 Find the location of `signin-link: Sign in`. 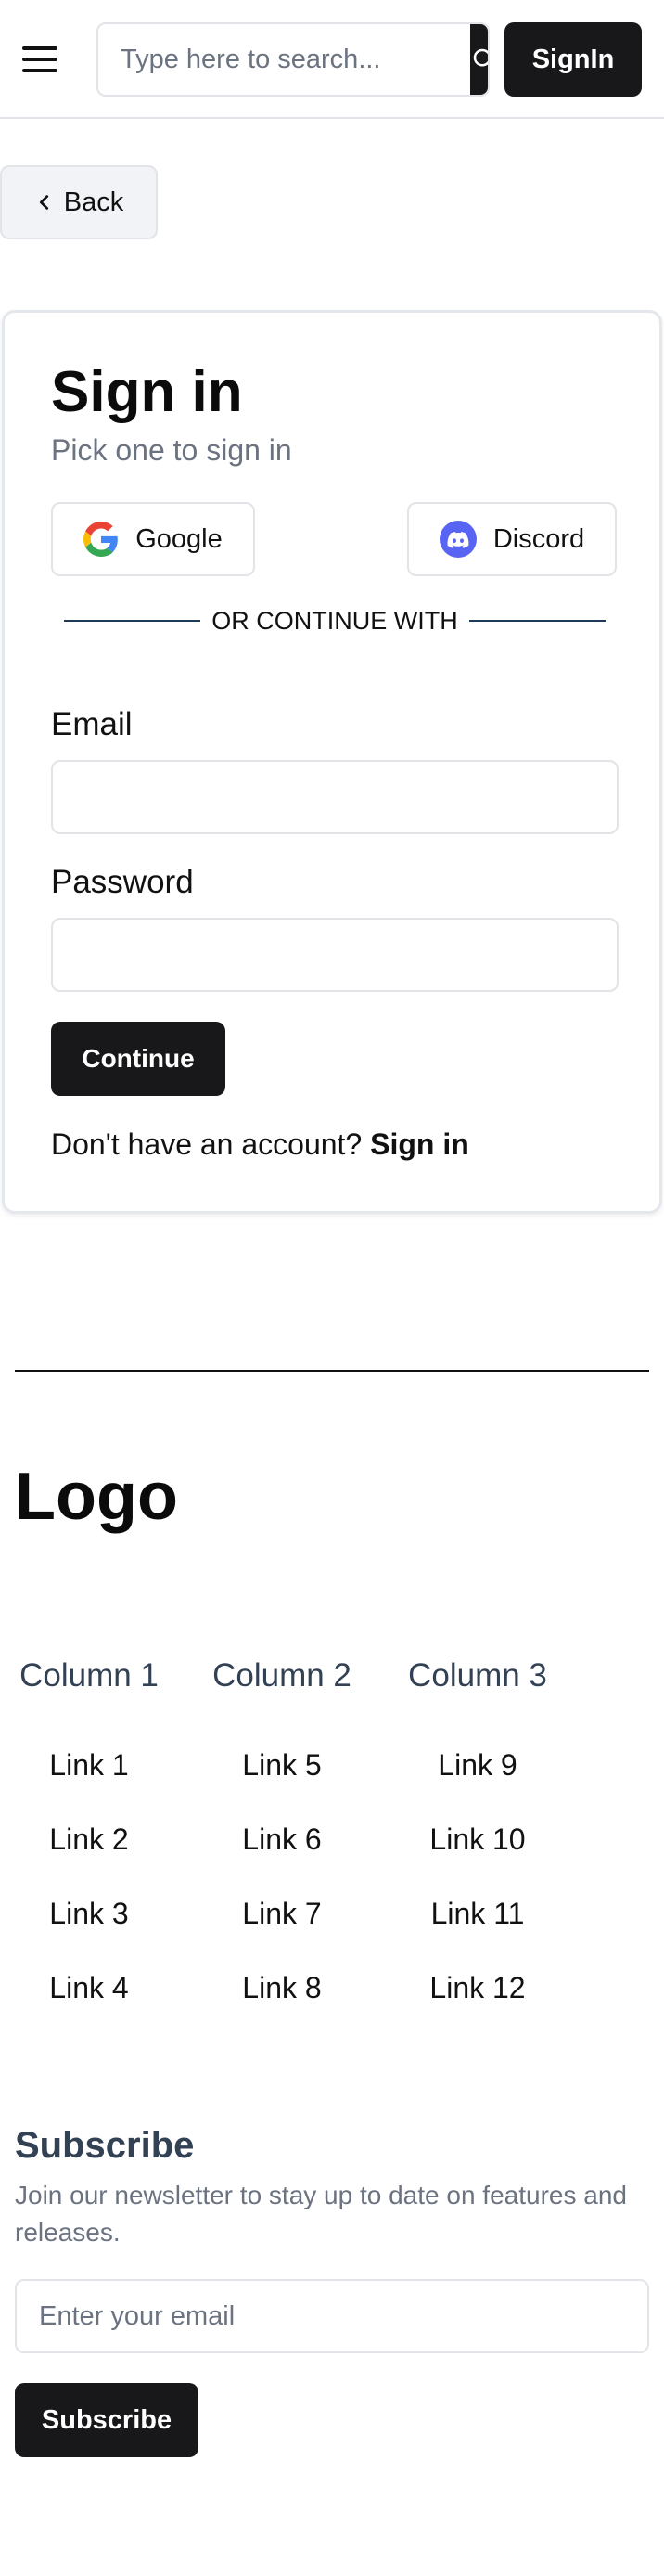

signin-link: Sign in is located at coordinates (420, 1144).